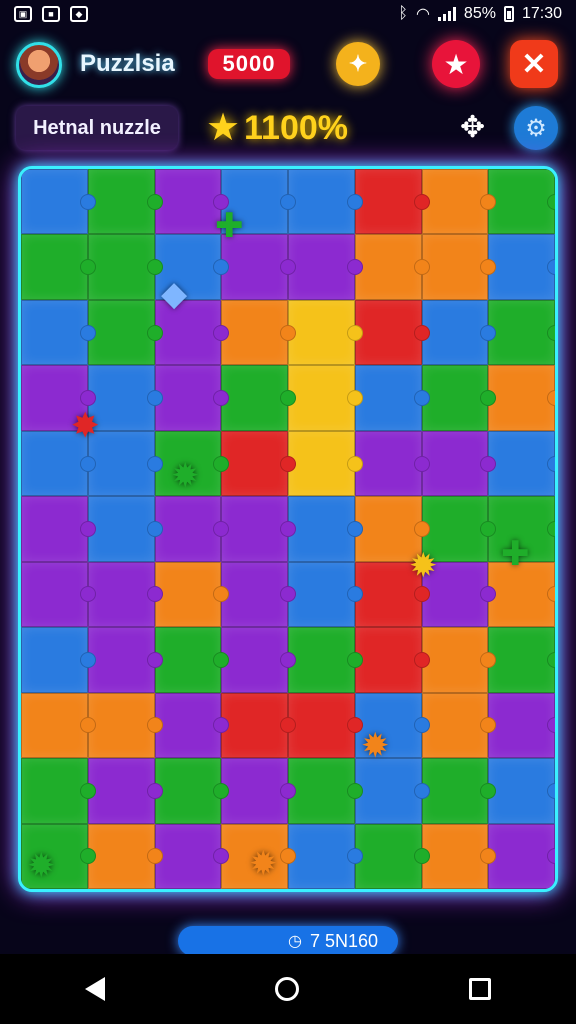 The width and height of the screenshot is (576, 1024). Describe the element at coordinates (39, 65) in the screenshot. I see `avatar` at that location.